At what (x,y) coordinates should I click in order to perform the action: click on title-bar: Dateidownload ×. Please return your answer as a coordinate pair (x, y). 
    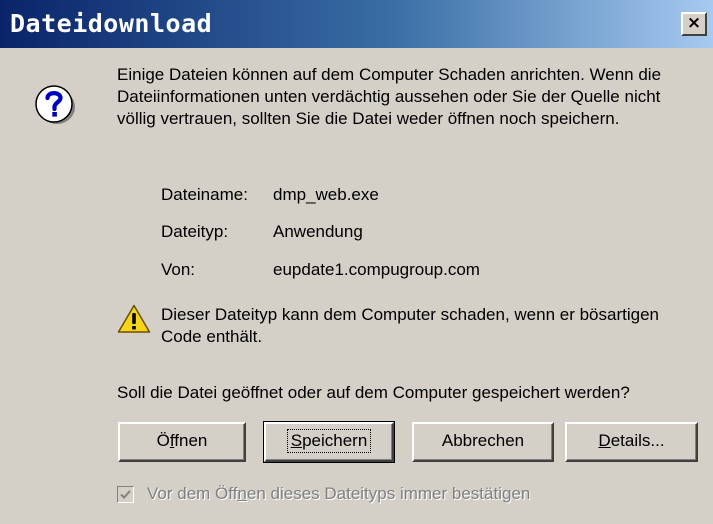
    Looking at the image, I should click on (356, 24).